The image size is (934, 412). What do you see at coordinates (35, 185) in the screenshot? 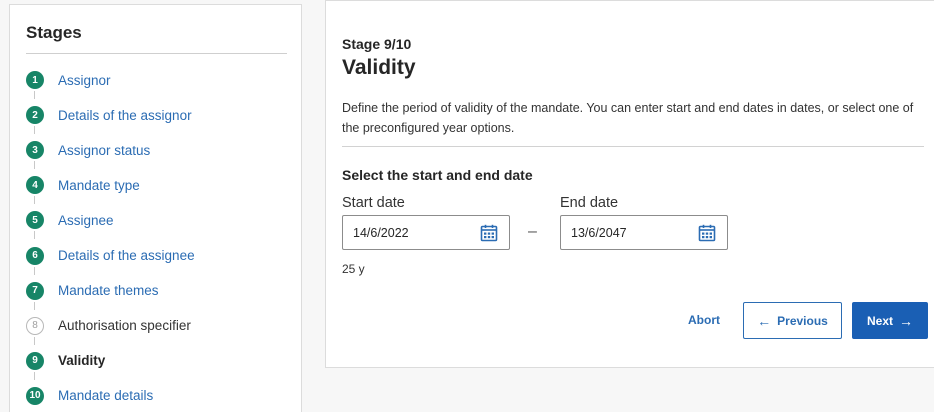
I see `stage-number-badge: 4` at bounding box center [35, 185].